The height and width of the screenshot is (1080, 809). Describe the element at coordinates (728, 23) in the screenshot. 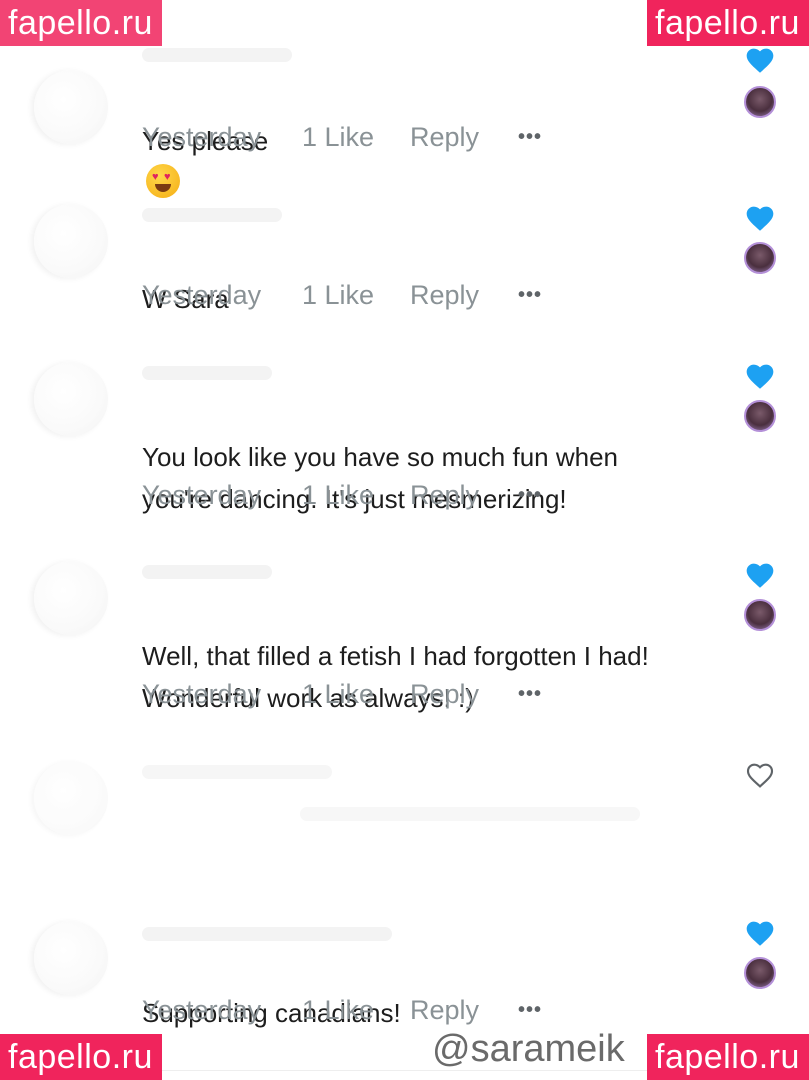

I see `watermark-top-right: fapello.ru` at that location.